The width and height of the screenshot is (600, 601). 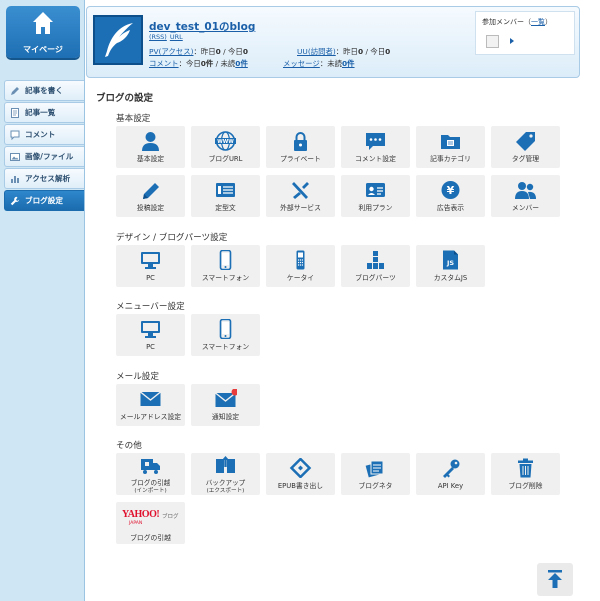 I want to click on tile-members: メンバー, so click(x=525, y=196).